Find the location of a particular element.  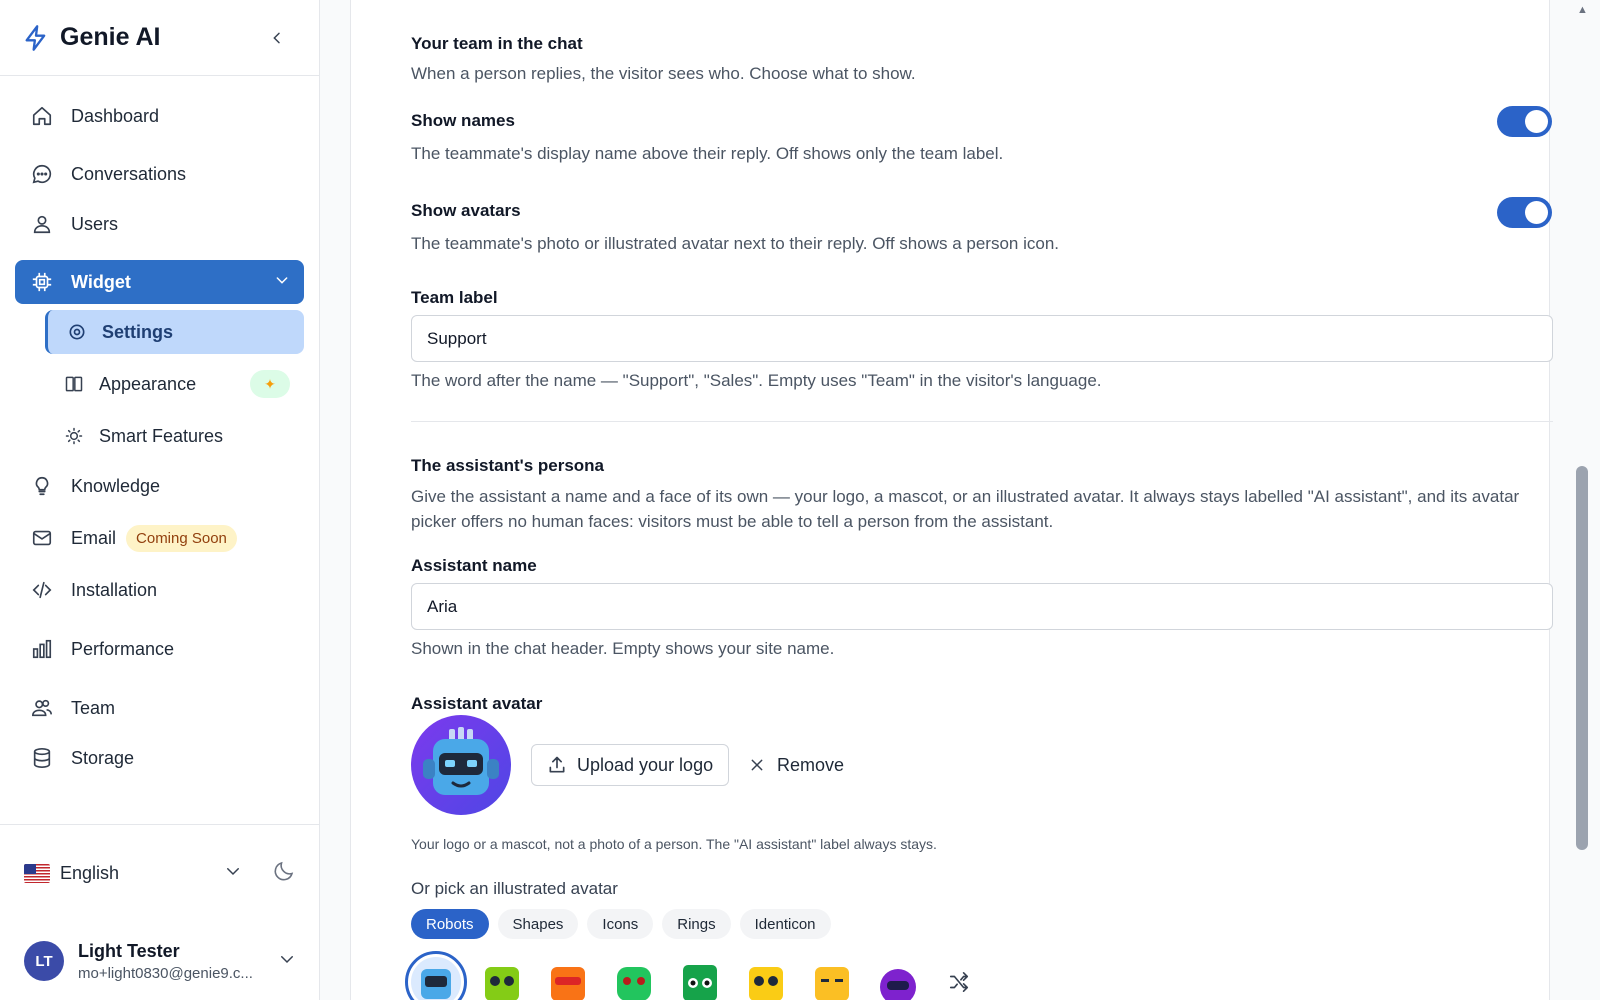

nav-item-dashboard: Dashboard is located at coordinates (159, 116).